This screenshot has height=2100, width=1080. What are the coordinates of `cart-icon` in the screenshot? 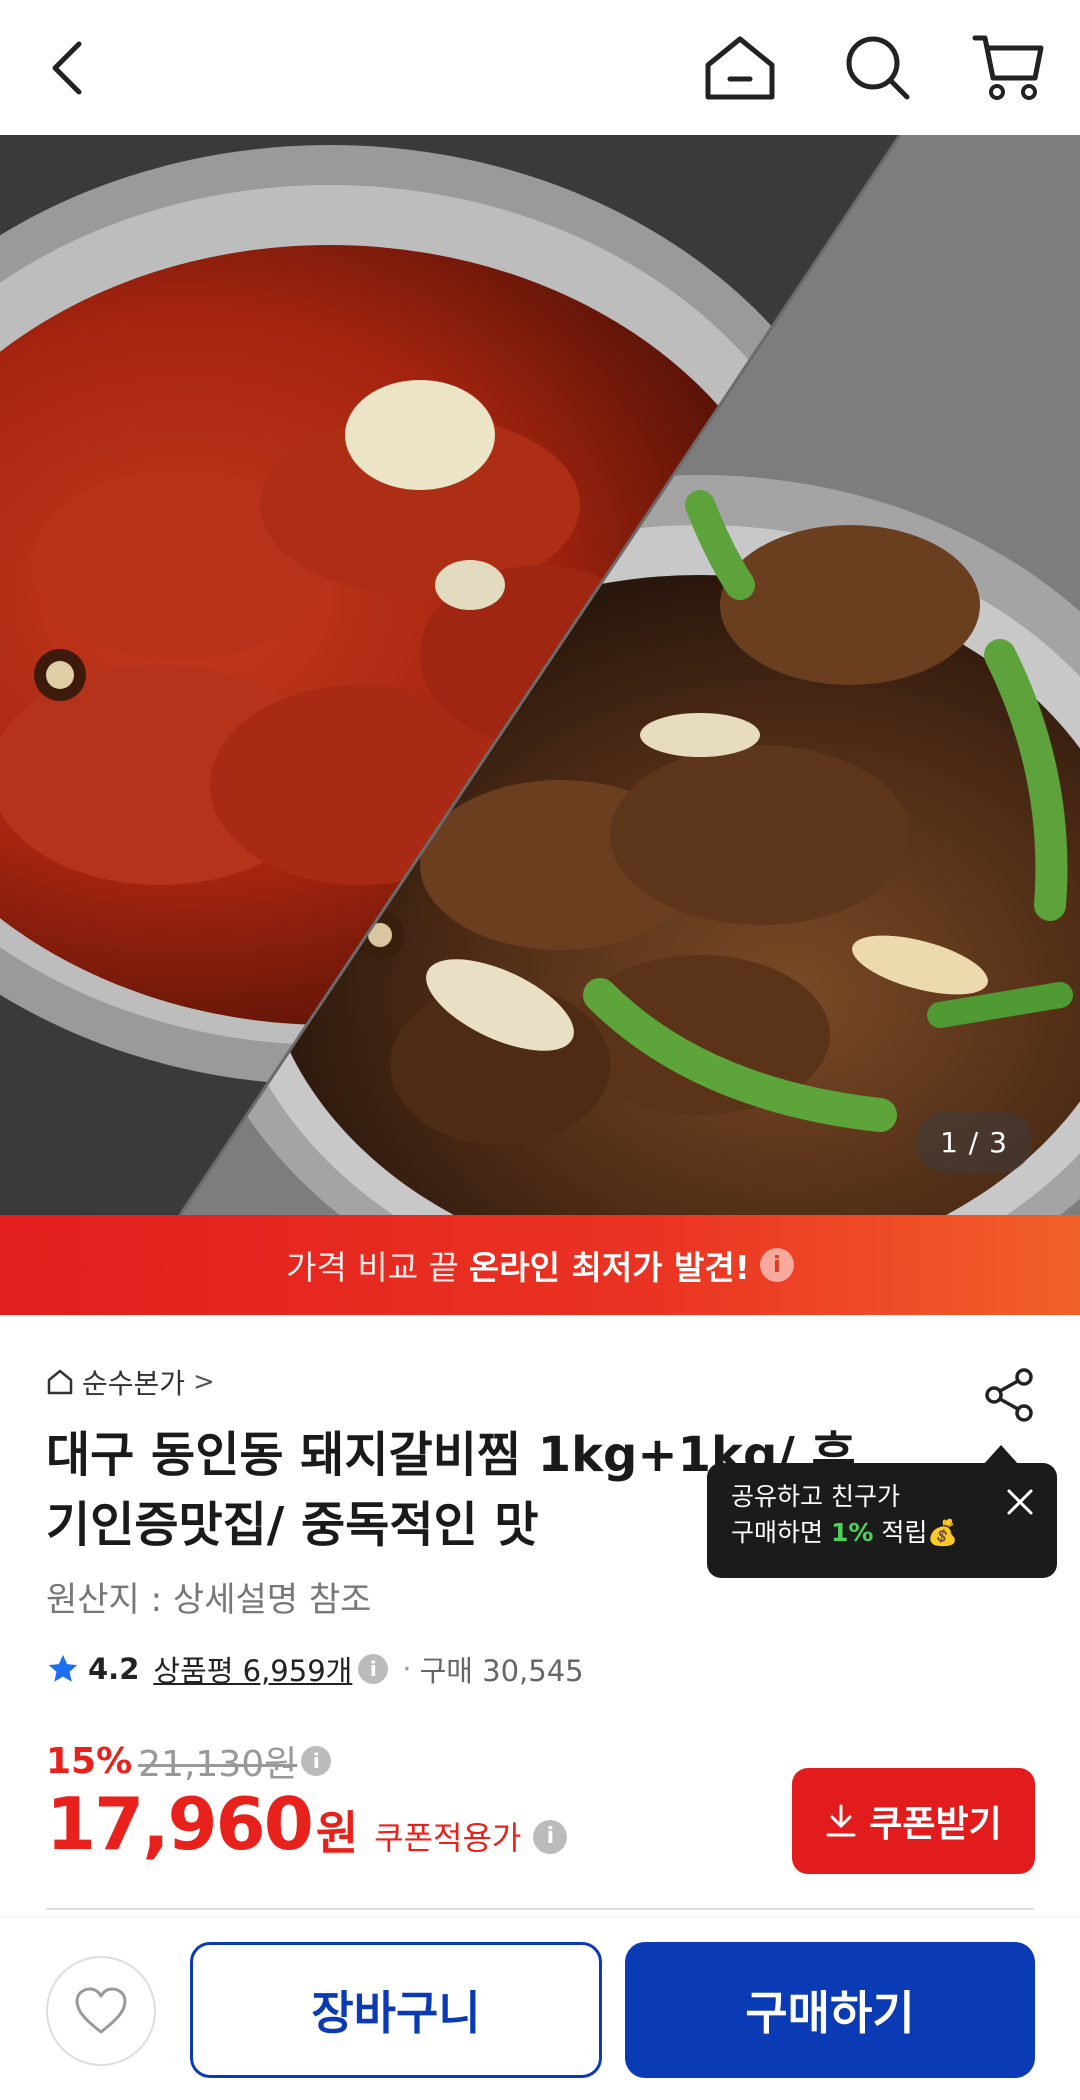 It's located at (1008, 67).